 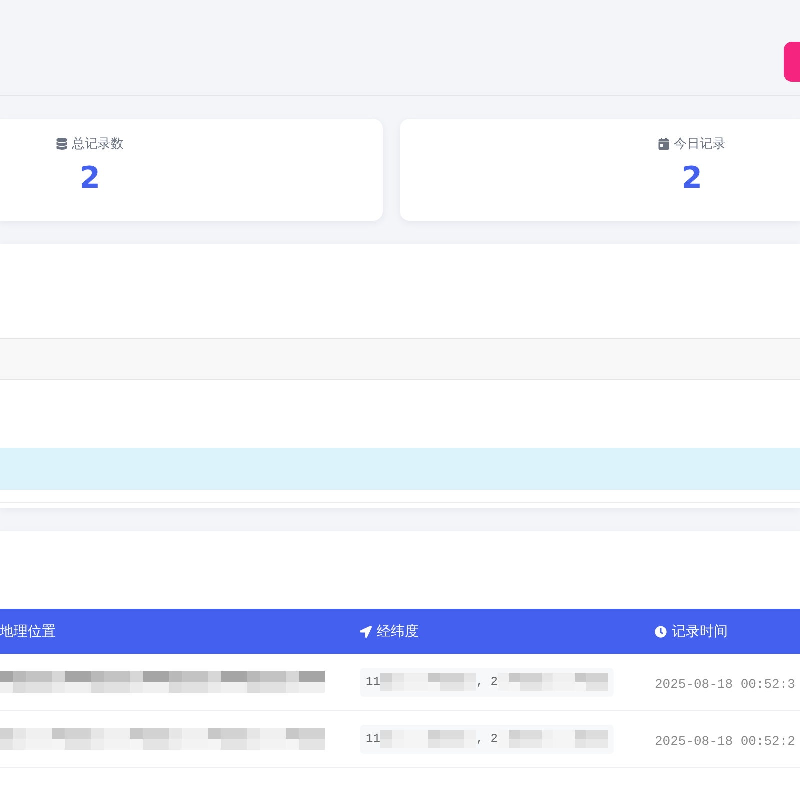 I want to click on stat-label: 总记录数, so click(x=98, y=144).